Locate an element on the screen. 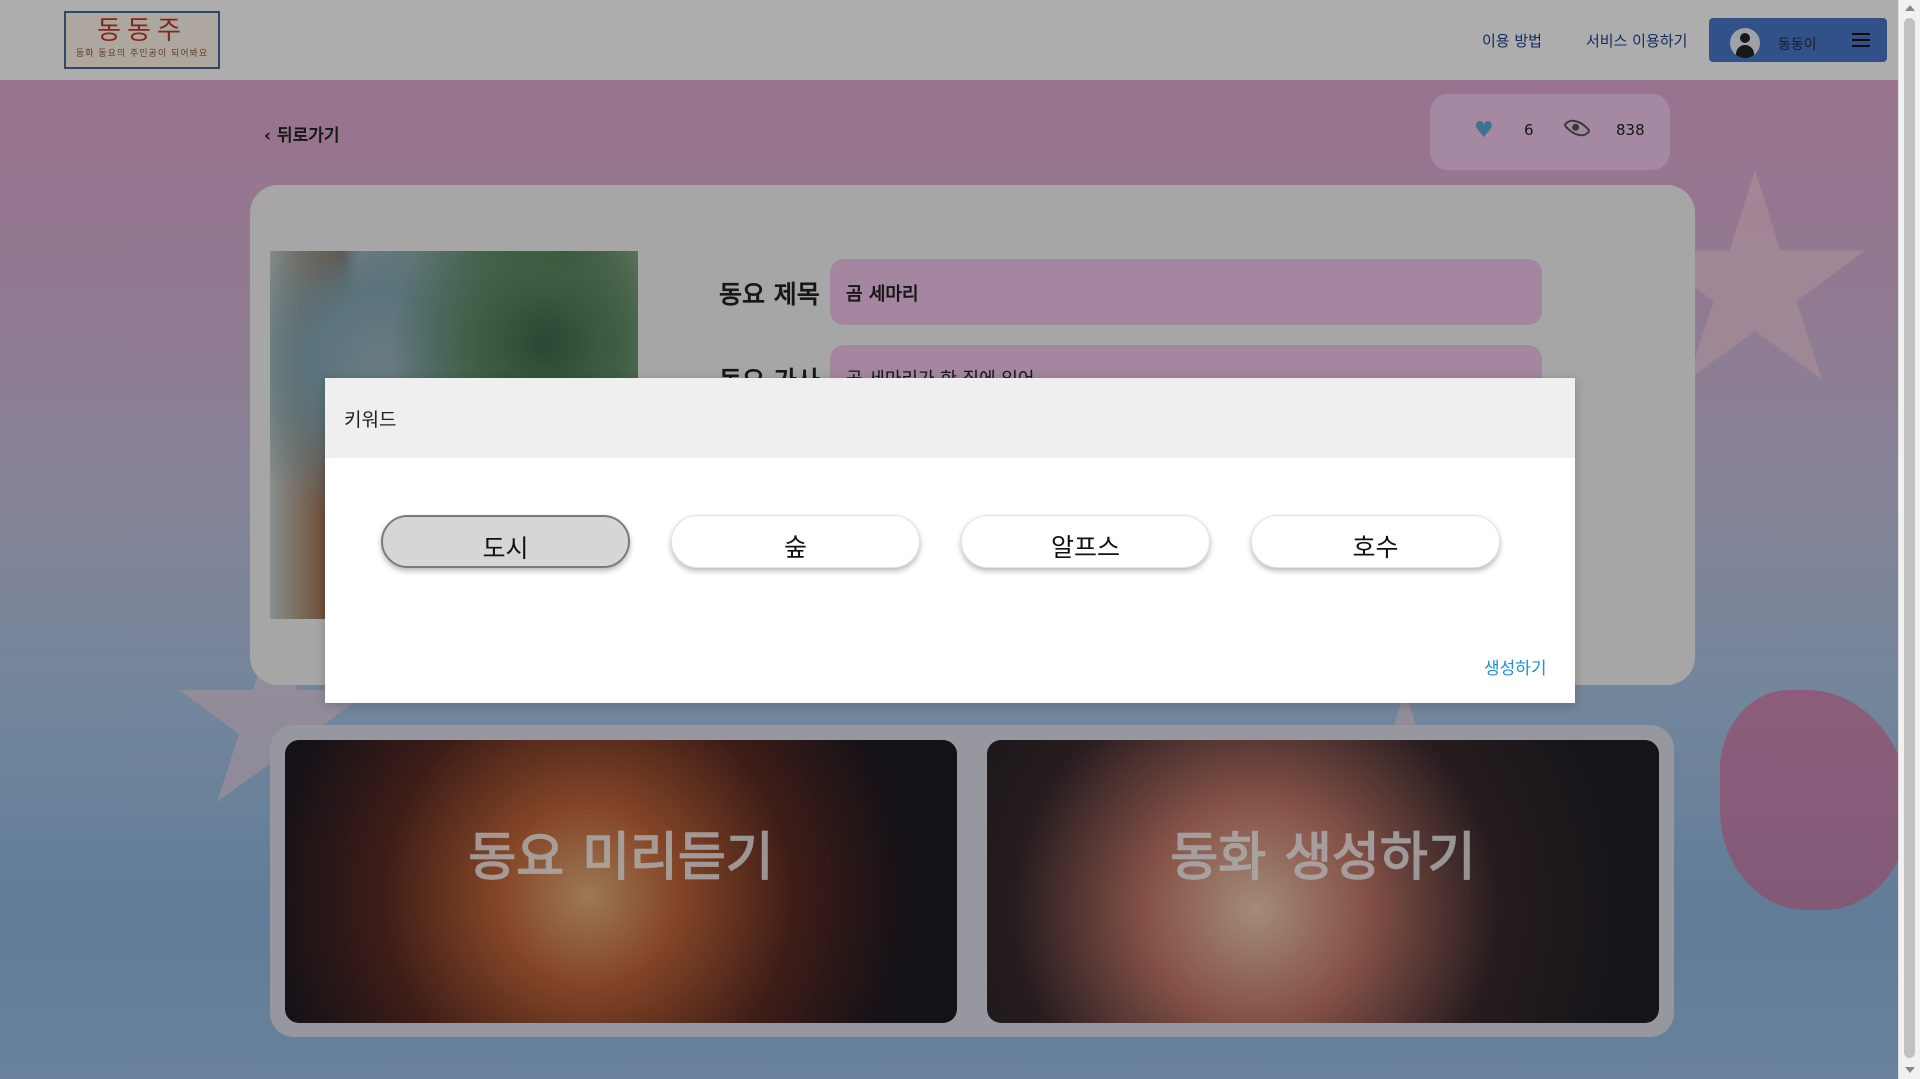  modal-header: 키워드 is located at coordinates (950, 418).